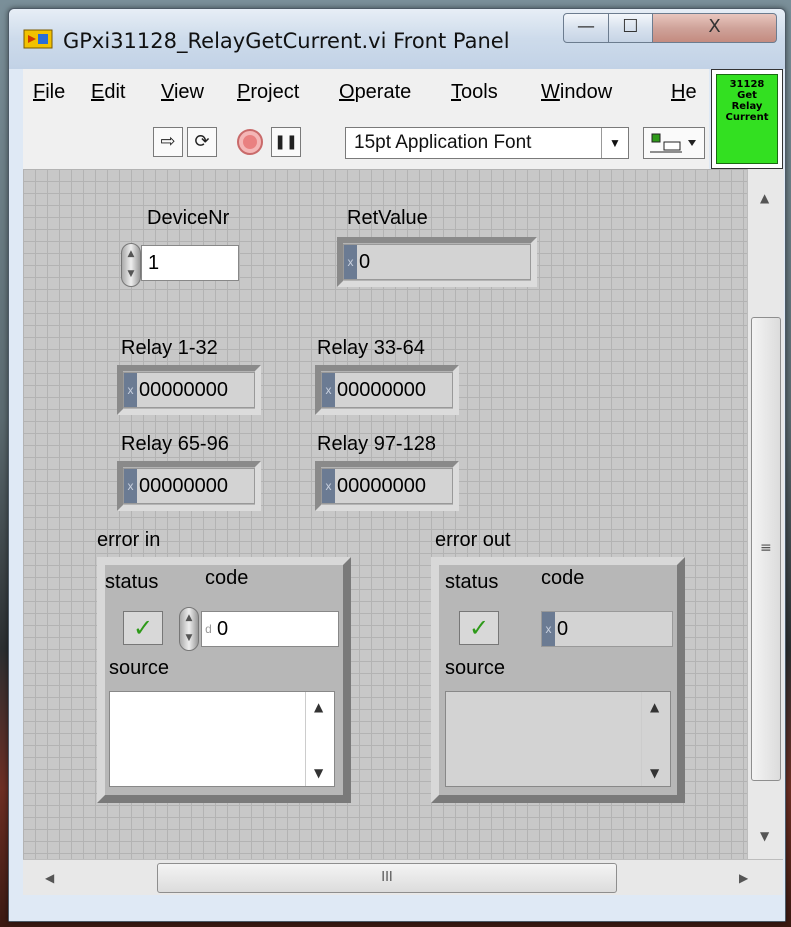 The image size is (791, 927). I want to click on error-in-label: error in, so click(129, 540).